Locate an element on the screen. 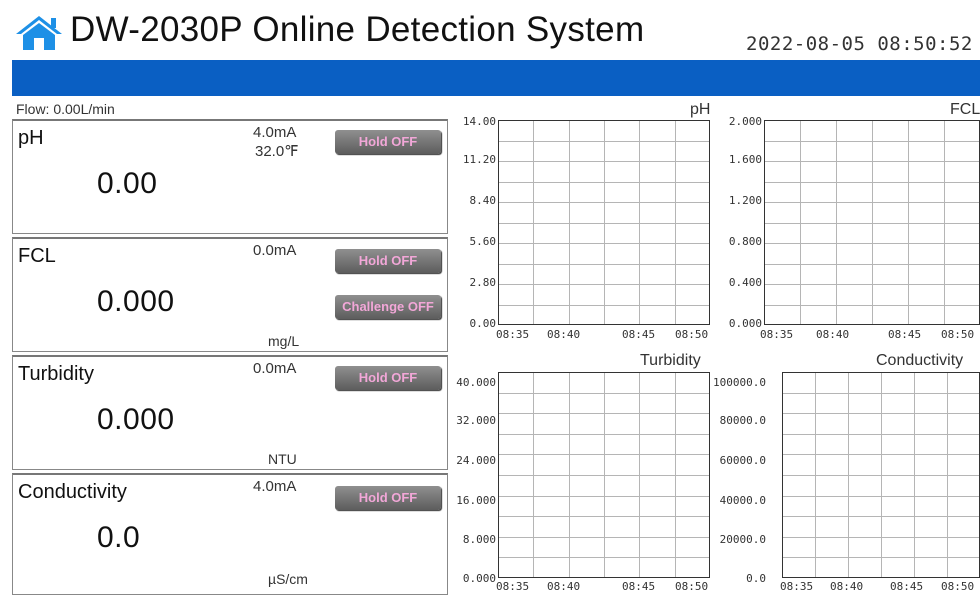 The height and width of the screenshot is (595, 980). y-tick: 0.400 is located at coordinates (745, 282).